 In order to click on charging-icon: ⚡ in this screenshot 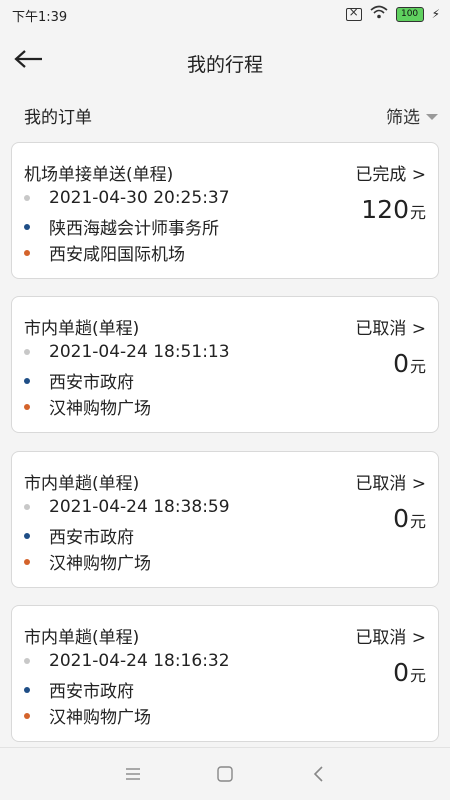, I will do `click(435, 14)`.